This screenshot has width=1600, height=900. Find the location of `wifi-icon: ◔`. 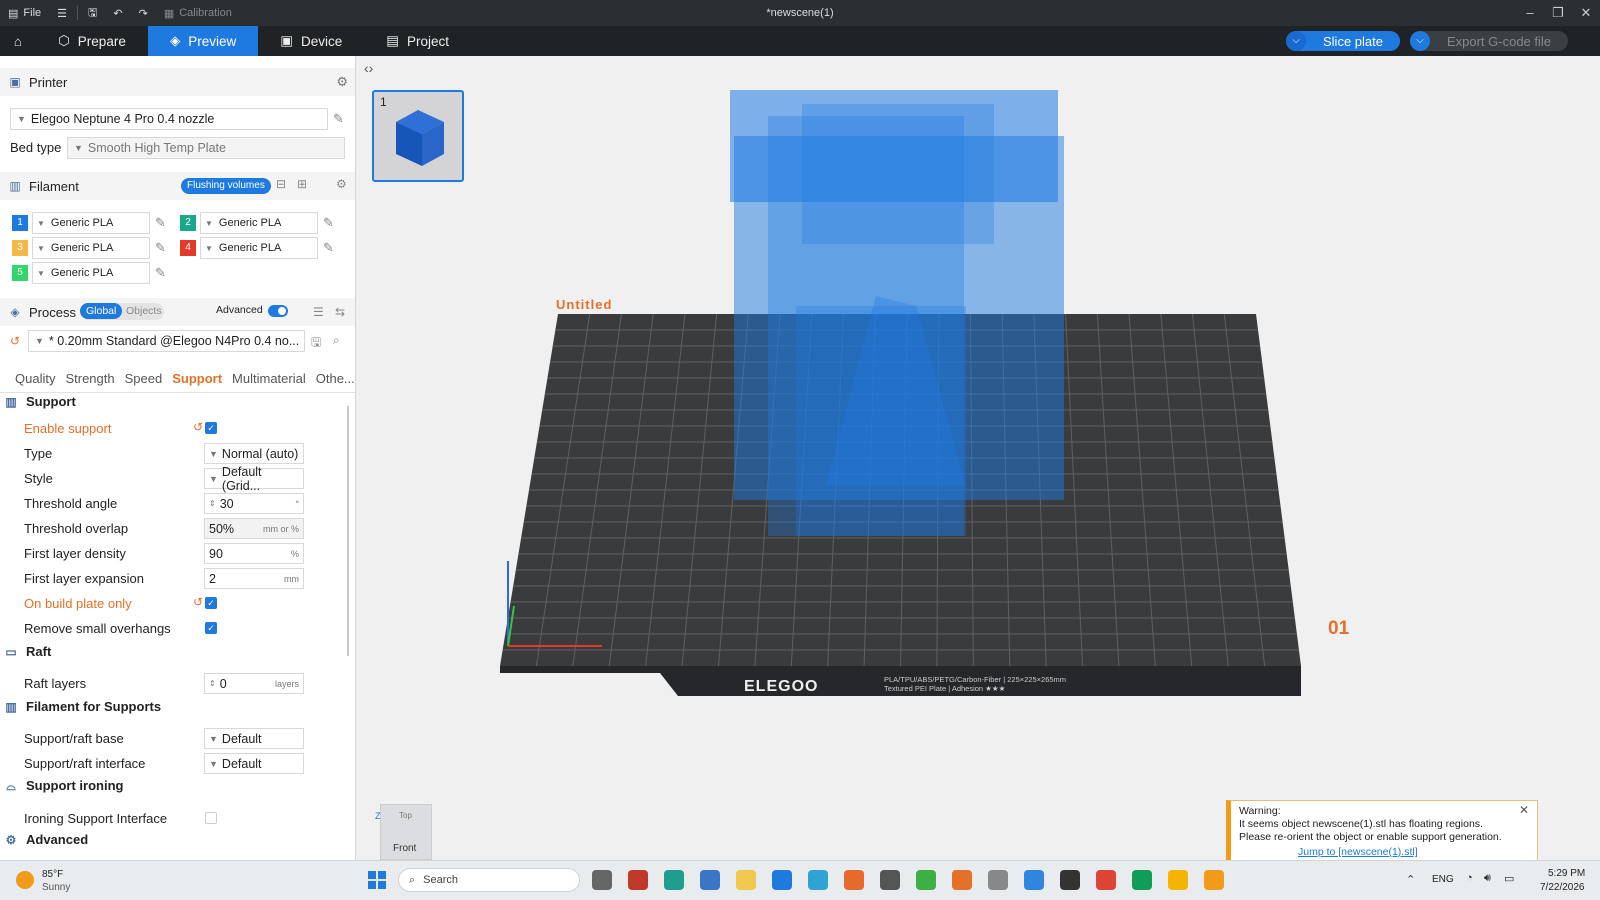

wifi-icon: ◔ is located at coordinates (1469, 878).